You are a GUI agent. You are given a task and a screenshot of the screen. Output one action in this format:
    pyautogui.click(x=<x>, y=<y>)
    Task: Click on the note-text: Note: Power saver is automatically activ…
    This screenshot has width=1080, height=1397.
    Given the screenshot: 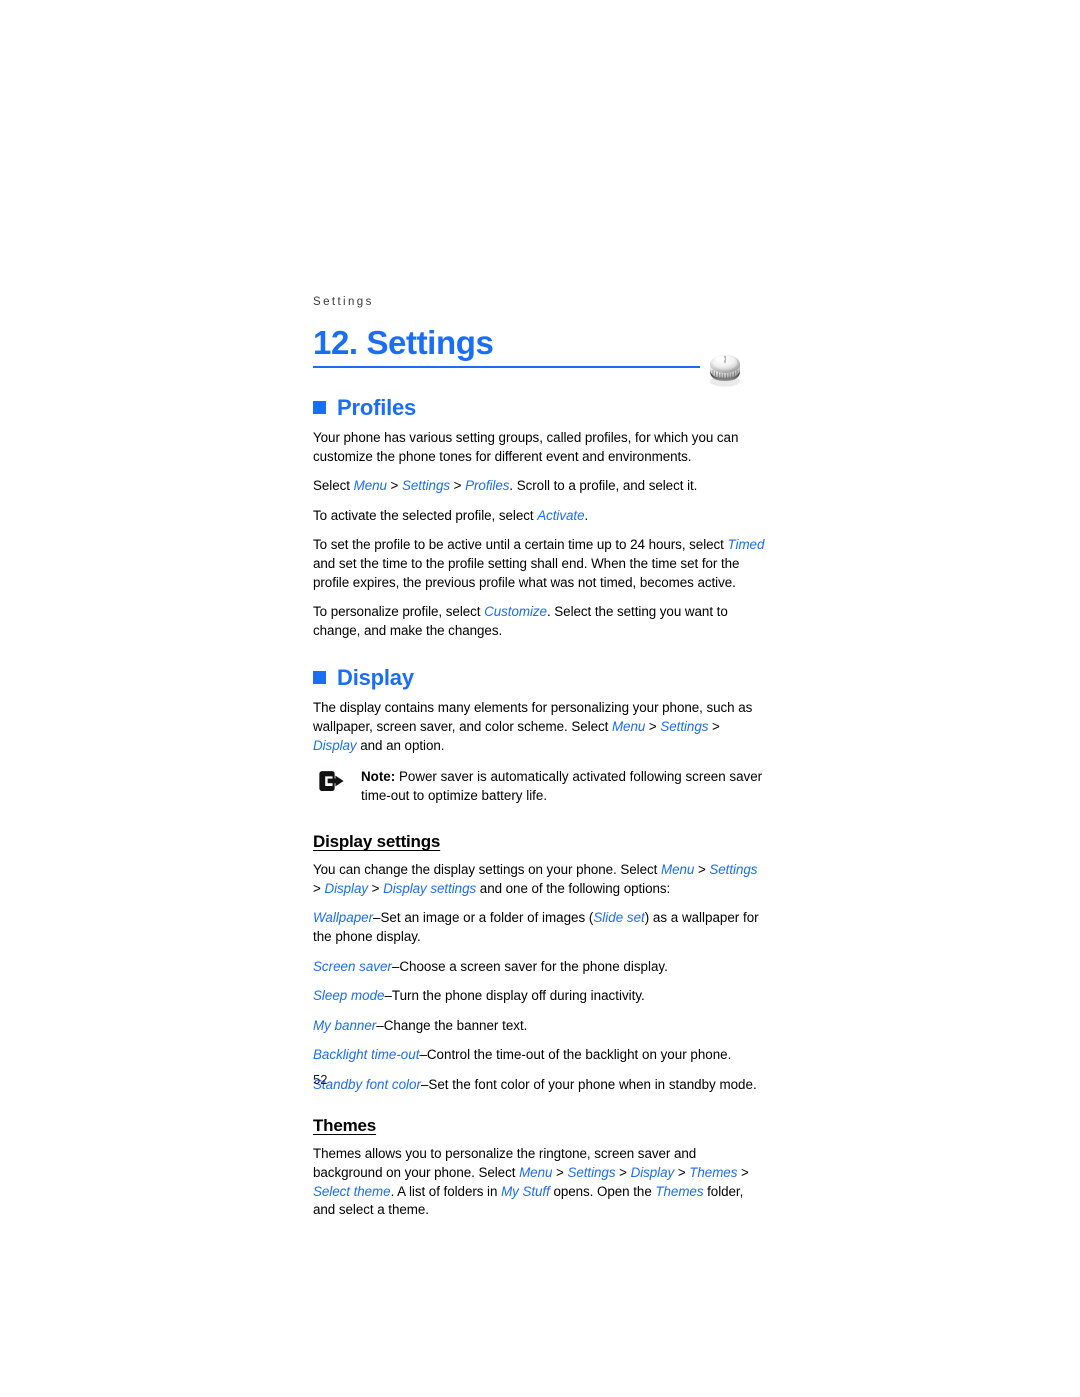 What is the action you would take?
    pyautogui.click(x=564, y=786)
    